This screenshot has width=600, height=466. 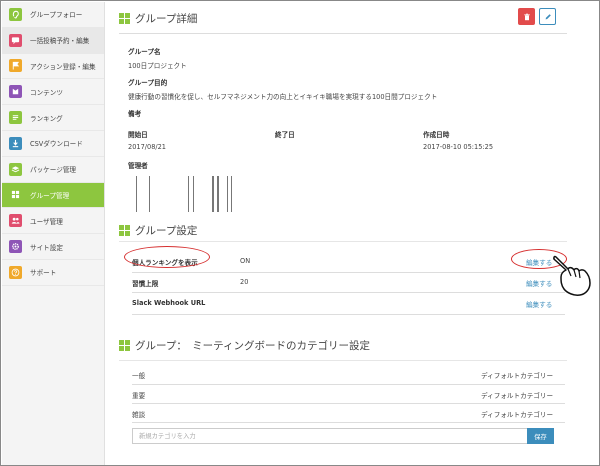 I want to click on category-name: 雑談, so click(x=139, y=415).